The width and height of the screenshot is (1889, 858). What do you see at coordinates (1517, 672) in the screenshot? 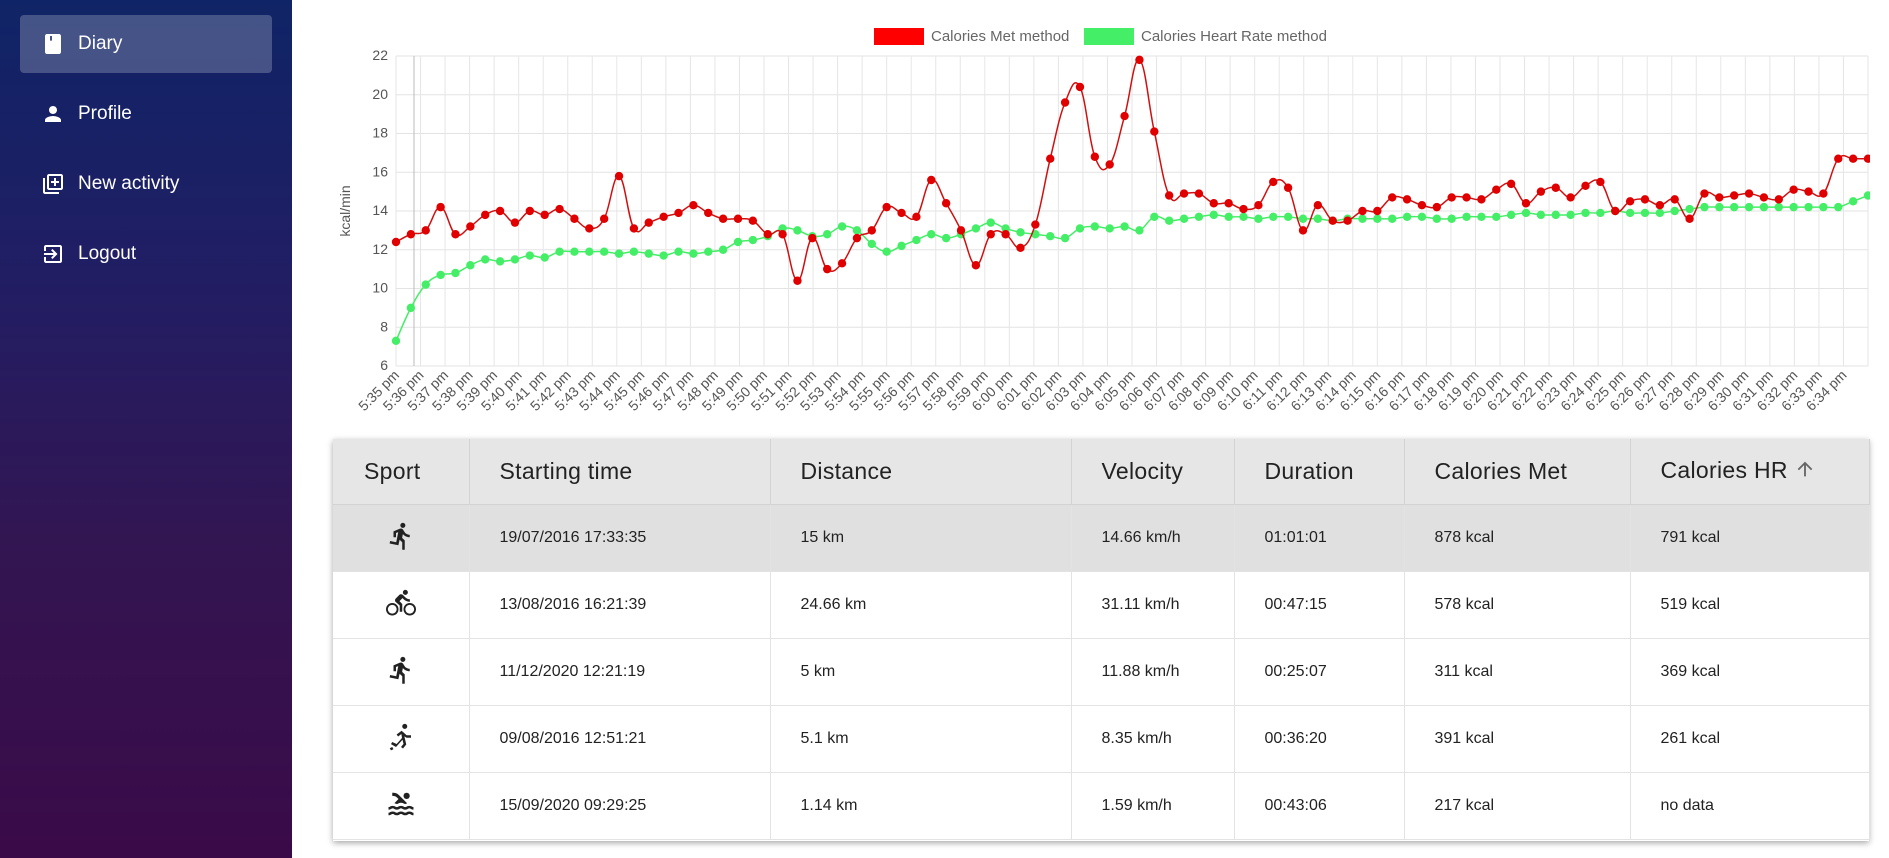
I see `calories-met-cell: 311 kcal` at bounding box center [1517, 672].